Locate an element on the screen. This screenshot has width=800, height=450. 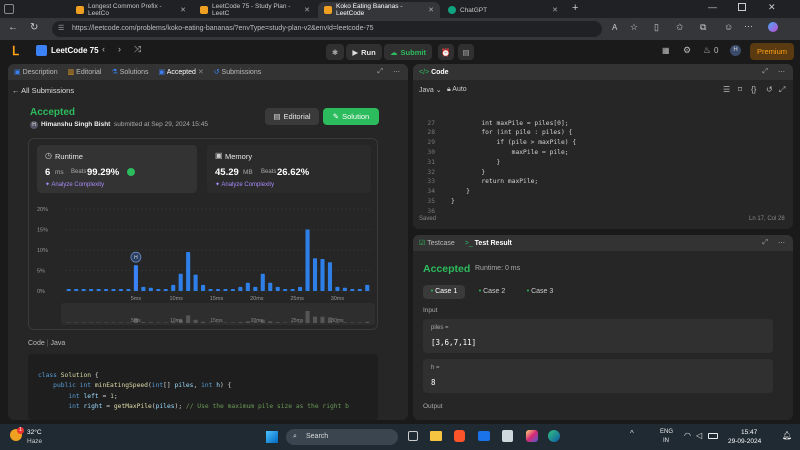
window-menu-icon is located at coordinates (9, 9).